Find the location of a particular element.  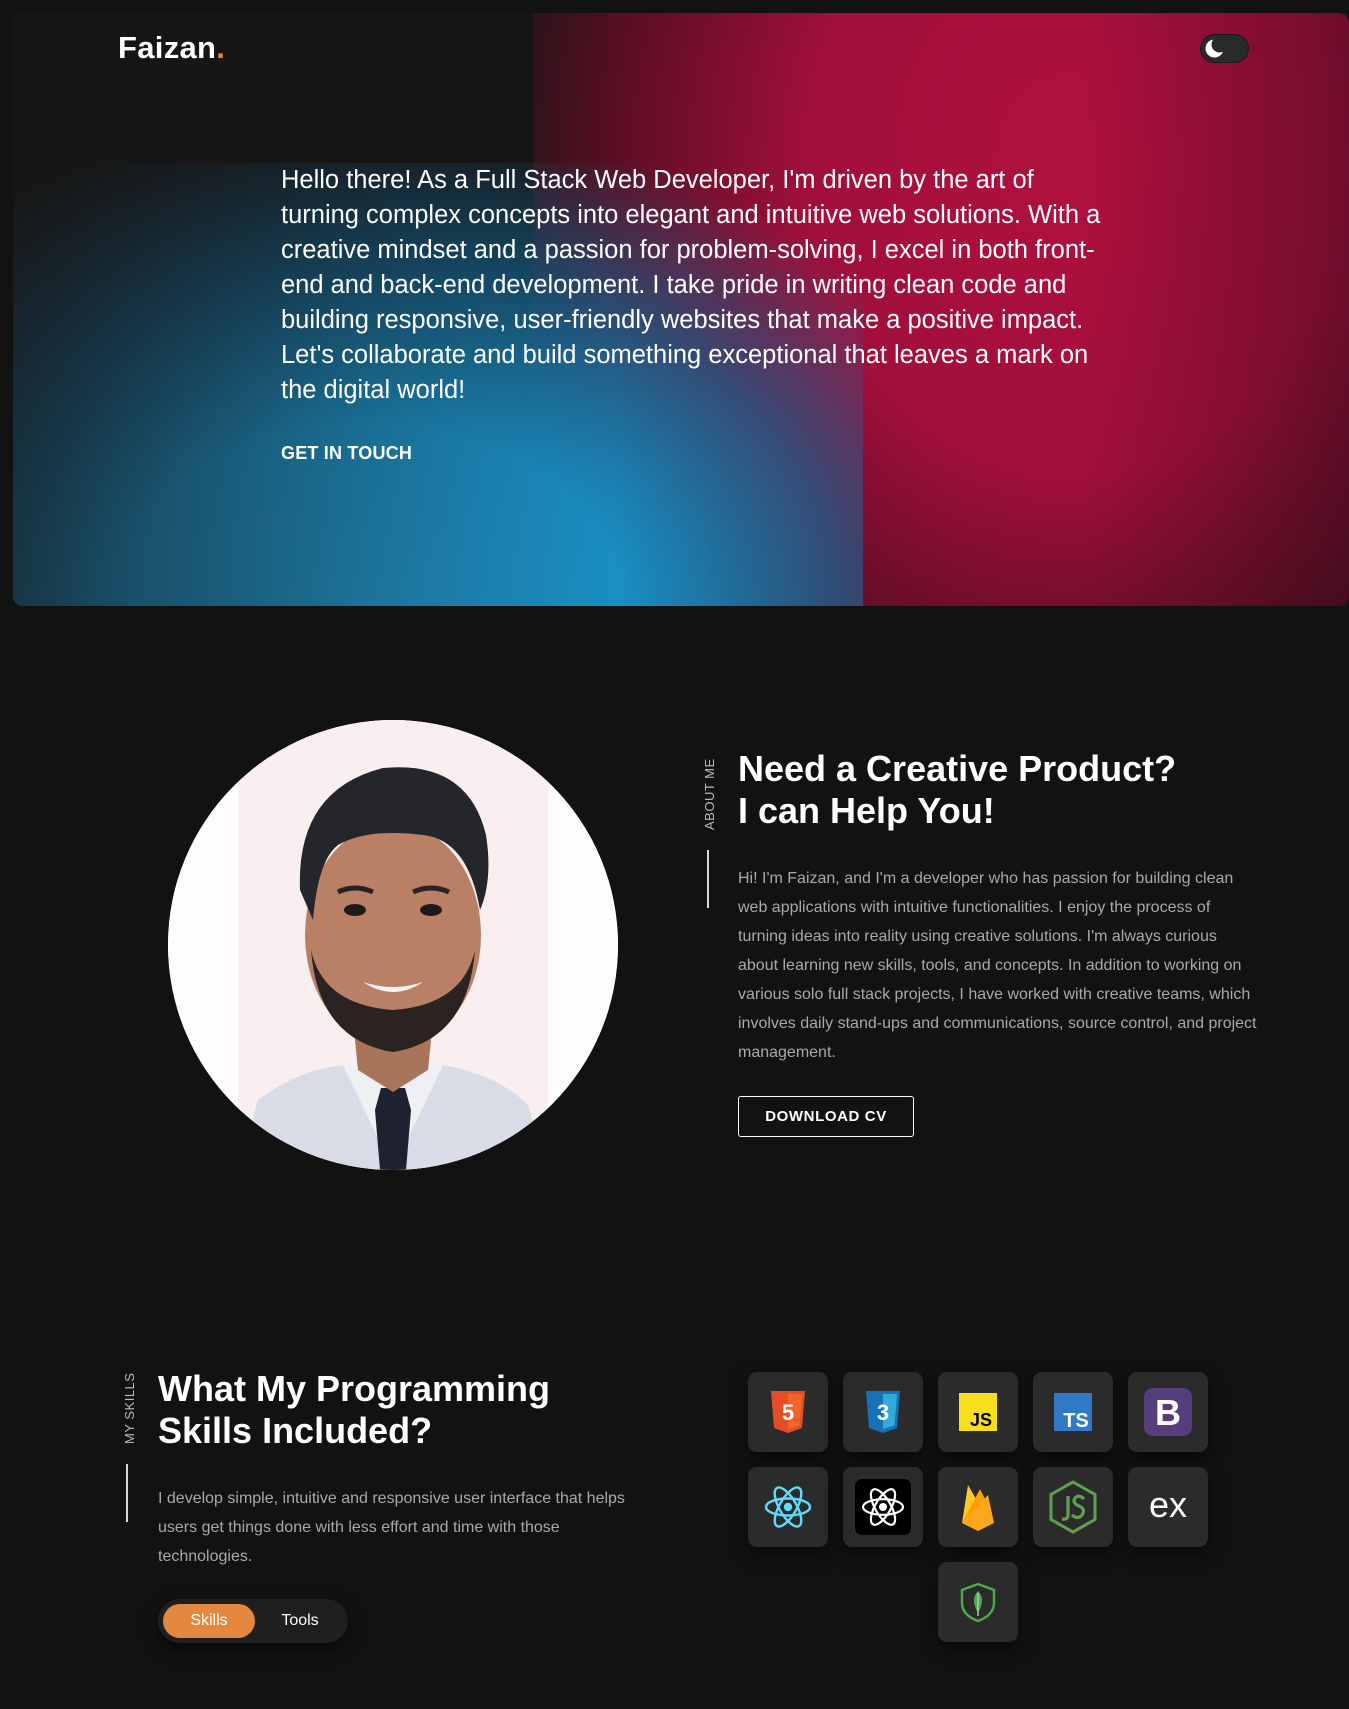

css3-icon-text: 3 is located at coordinates (883, 1412).